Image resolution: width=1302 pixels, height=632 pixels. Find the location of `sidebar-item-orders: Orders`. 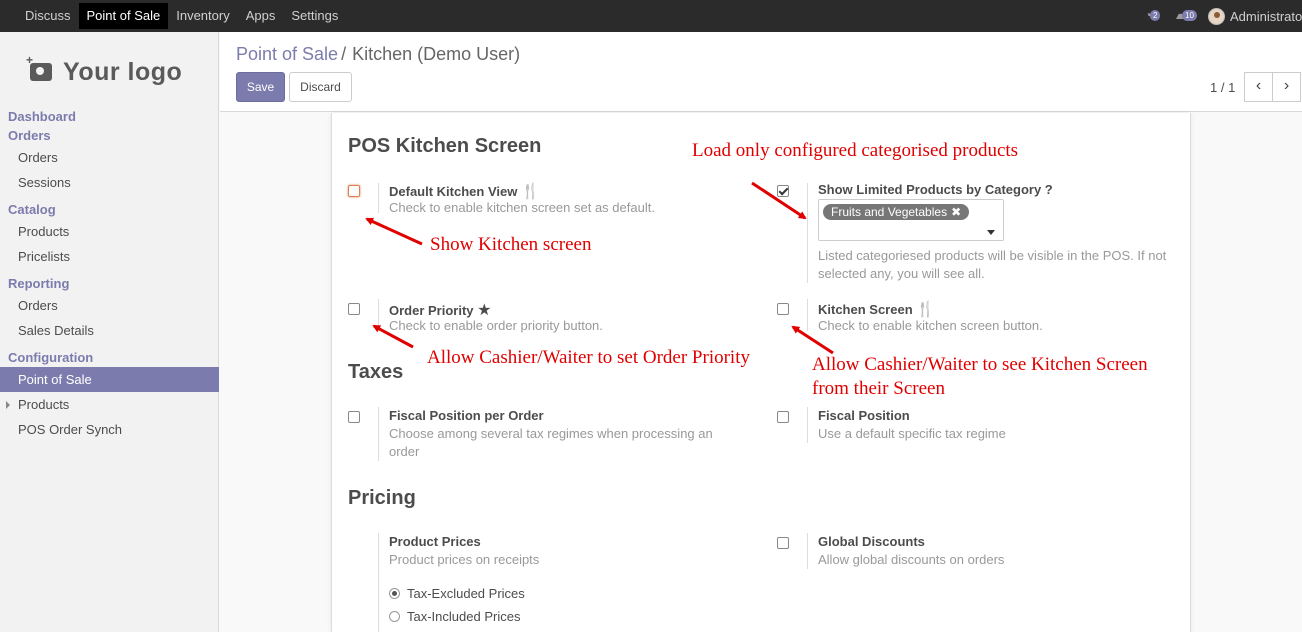

sidebar-item-orders: Orders is located at coordinates (109, 157).